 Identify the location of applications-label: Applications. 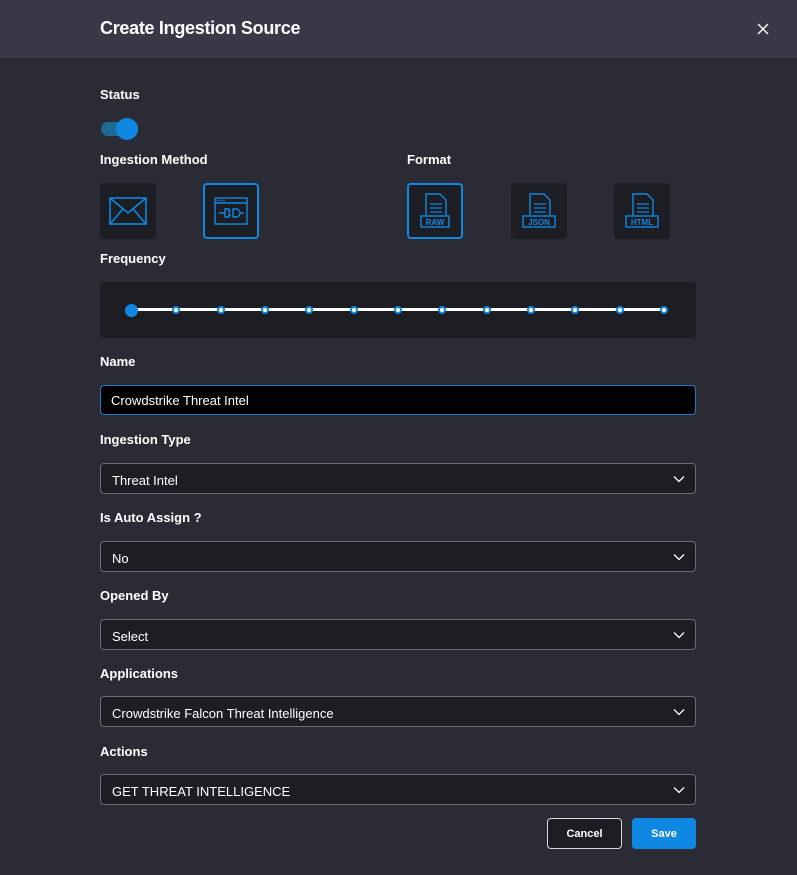
(139, 673).